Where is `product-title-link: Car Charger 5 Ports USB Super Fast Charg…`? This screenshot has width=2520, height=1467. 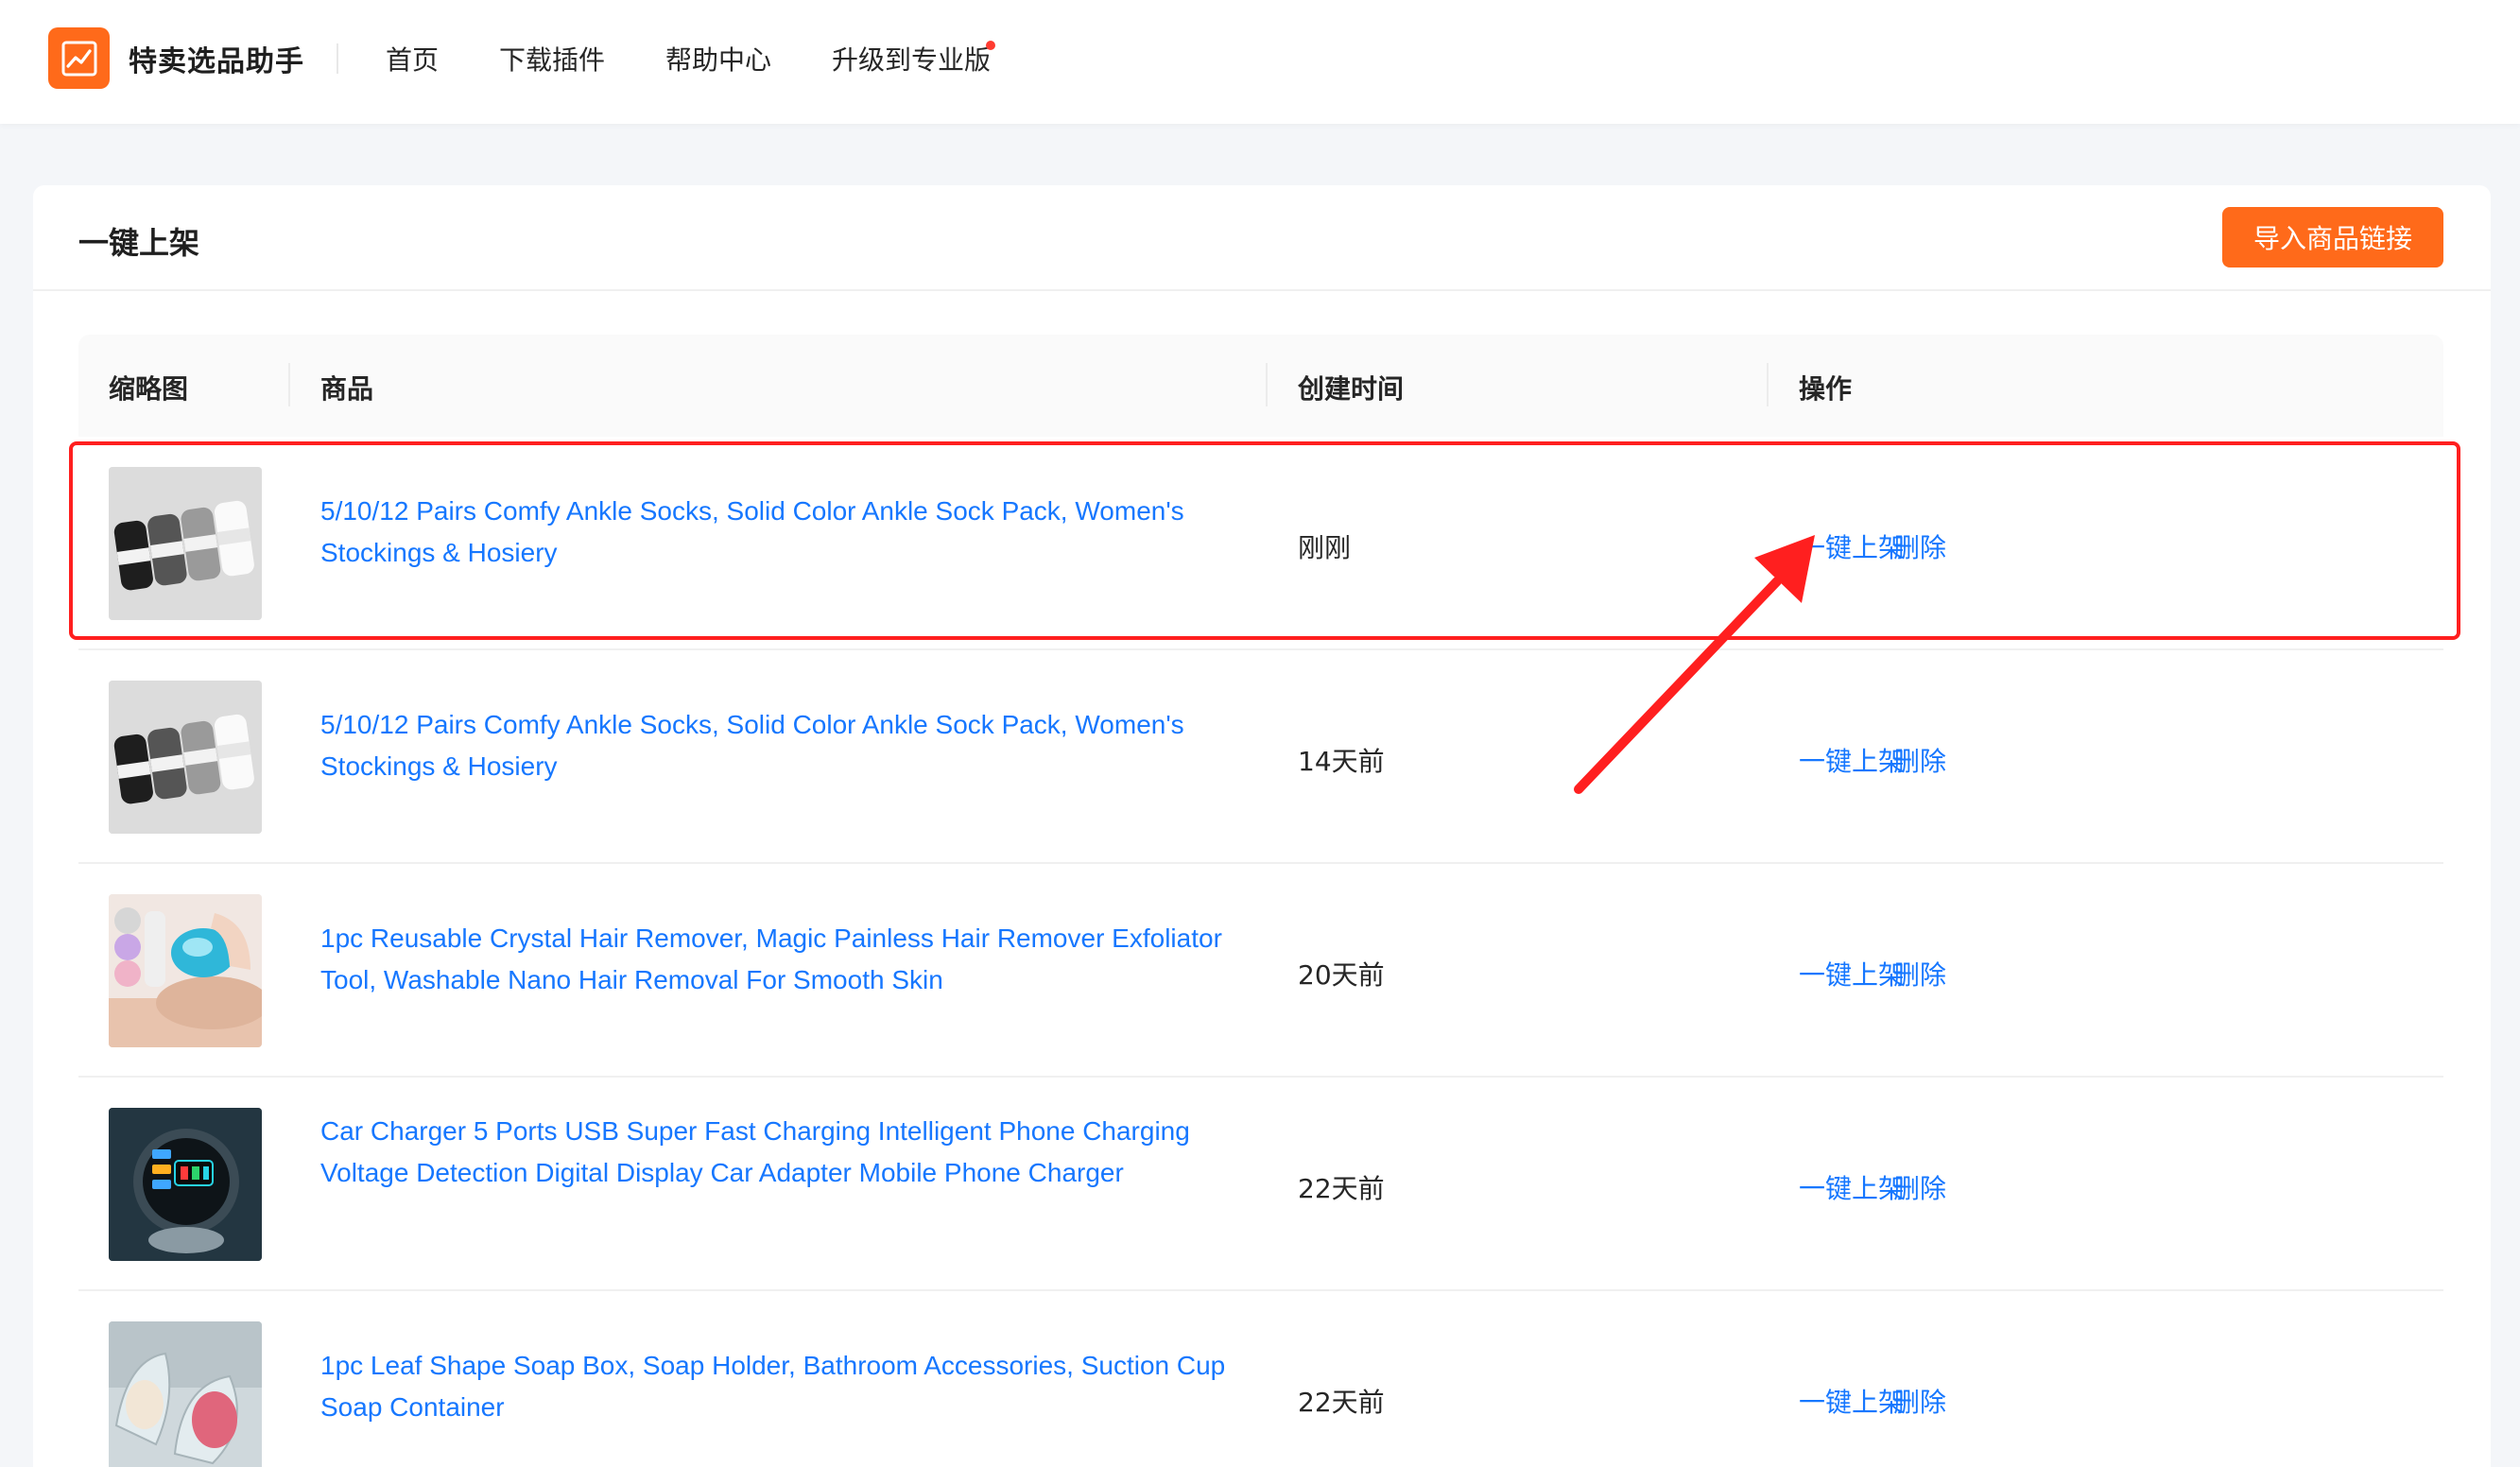
product-title-link: Car Charger 5 Ports USB Super Fast Charg… is located at coordinates (774, 1152).